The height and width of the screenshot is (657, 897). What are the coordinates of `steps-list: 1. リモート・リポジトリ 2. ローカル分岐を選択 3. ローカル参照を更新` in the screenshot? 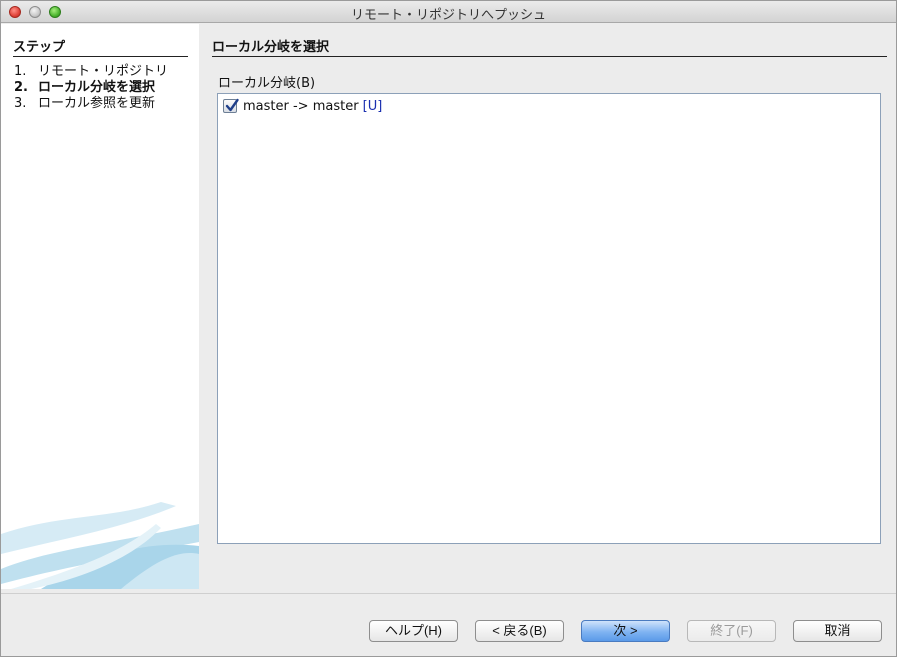 It's located at (91, 88).